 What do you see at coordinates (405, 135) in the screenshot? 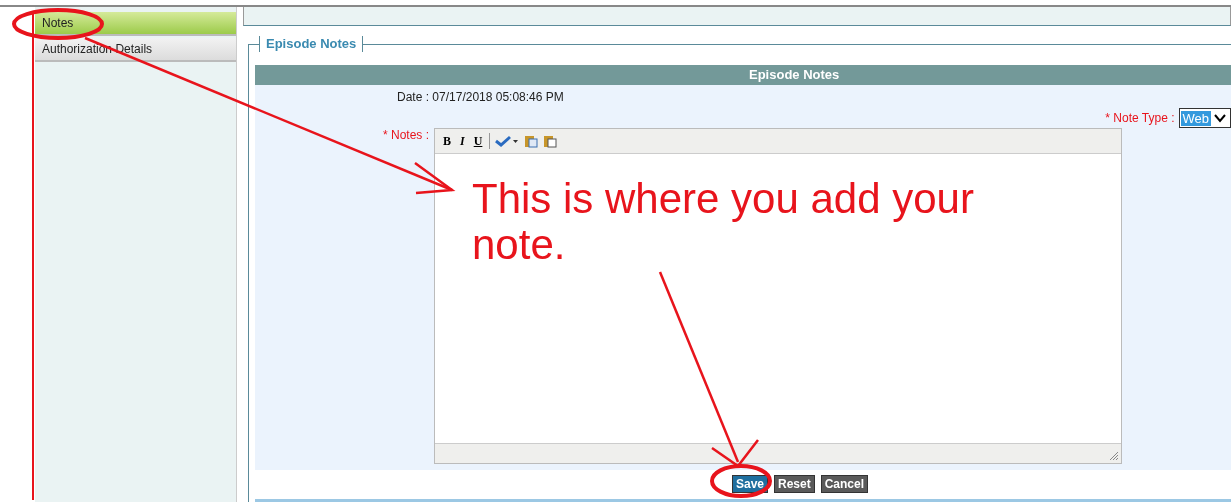
I see `notes-label: * Notes :` at bounding box center [405, 135].